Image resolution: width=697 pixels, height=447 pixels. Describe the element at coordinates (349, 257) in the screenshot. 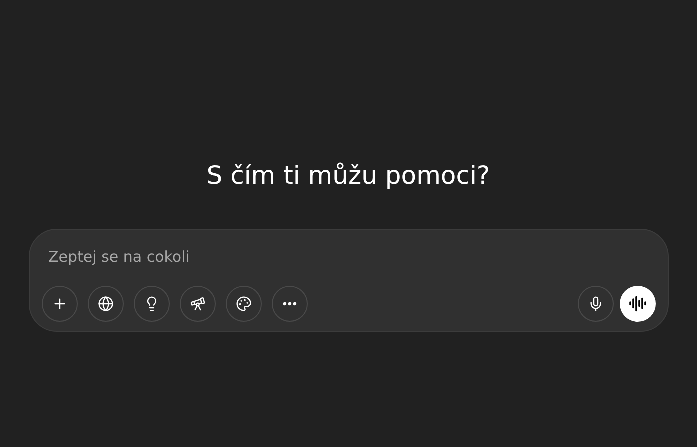

I see `message-input: Zeptej se na cokoli` at that location.